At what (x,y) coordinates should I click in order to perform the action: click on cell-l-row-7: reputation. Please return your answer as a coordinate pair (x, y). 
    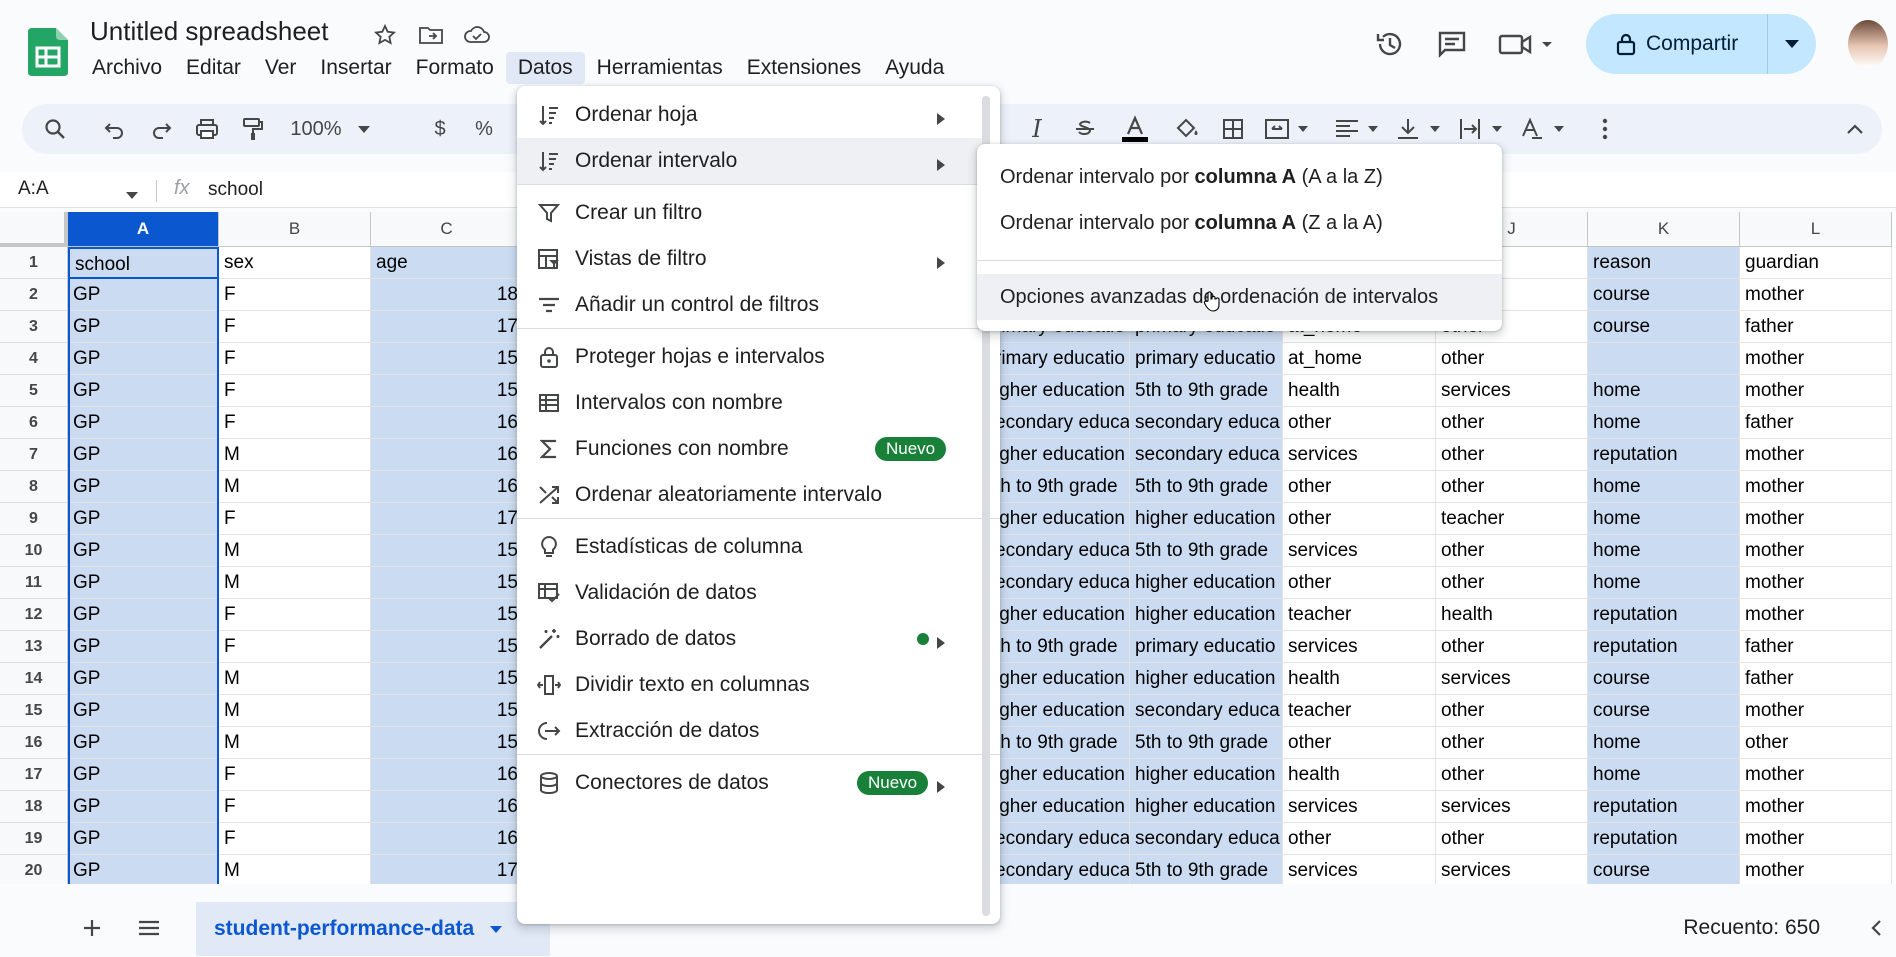
    Looking at the image, I should click on (1664, 455).